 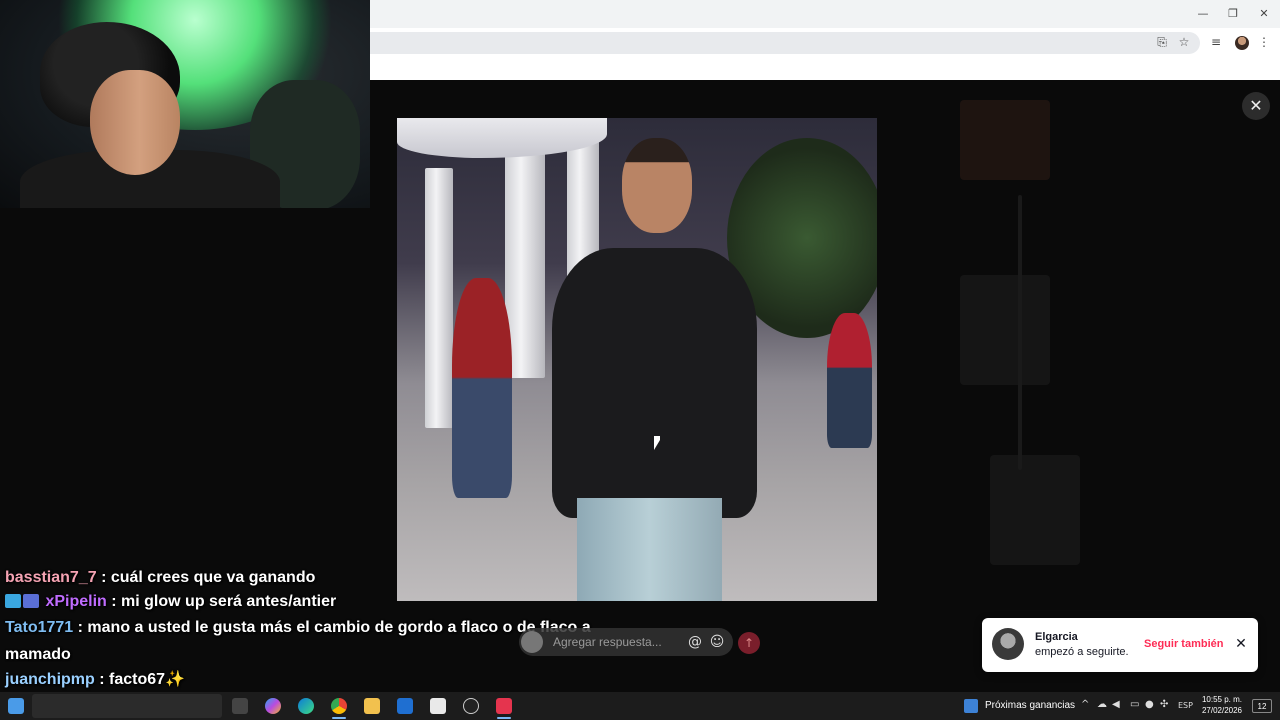 What do you see at coordinates (825, 14) in the screenshot?
I see `tab-strip: — ❐ ✕` at bounding box center [825, 14].